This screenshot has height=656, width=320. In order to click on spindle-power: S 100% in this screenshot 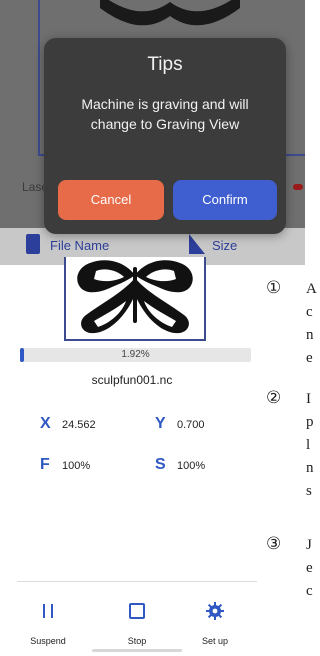, I will do `click(180, 465)`.